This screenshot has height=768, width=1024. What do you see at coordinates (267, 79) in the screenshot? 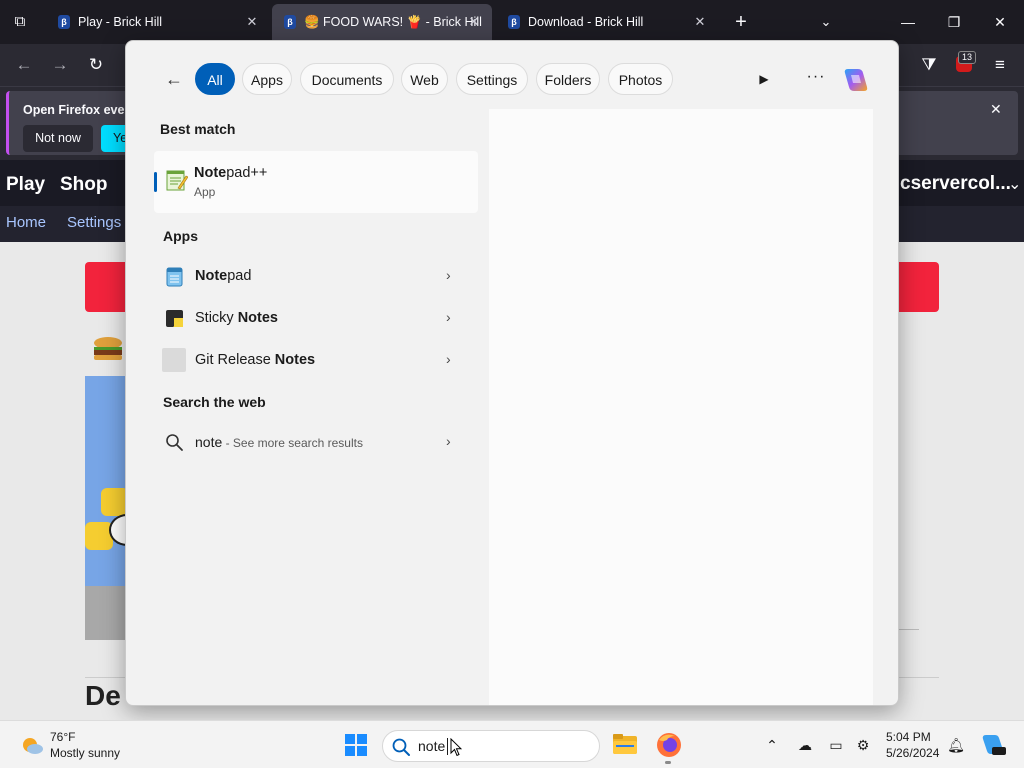
I see `filter-apps: Apps` at bounding box center [267, 79].